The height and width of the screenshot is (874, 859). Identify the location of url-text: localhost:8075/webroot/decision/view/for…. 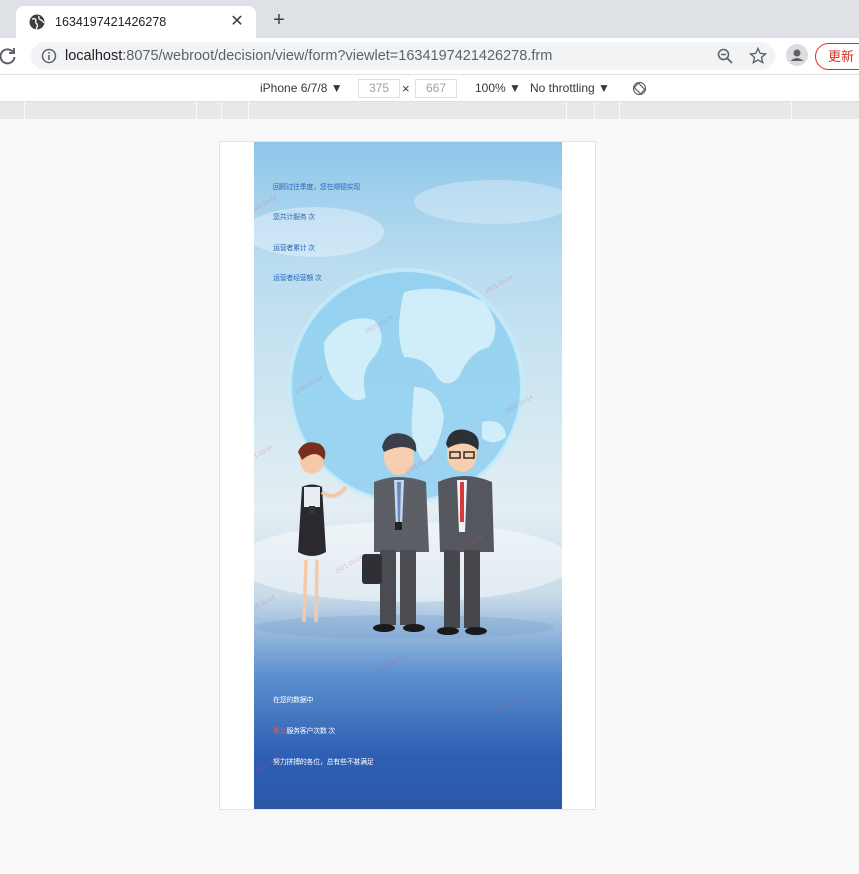
(308, 56).